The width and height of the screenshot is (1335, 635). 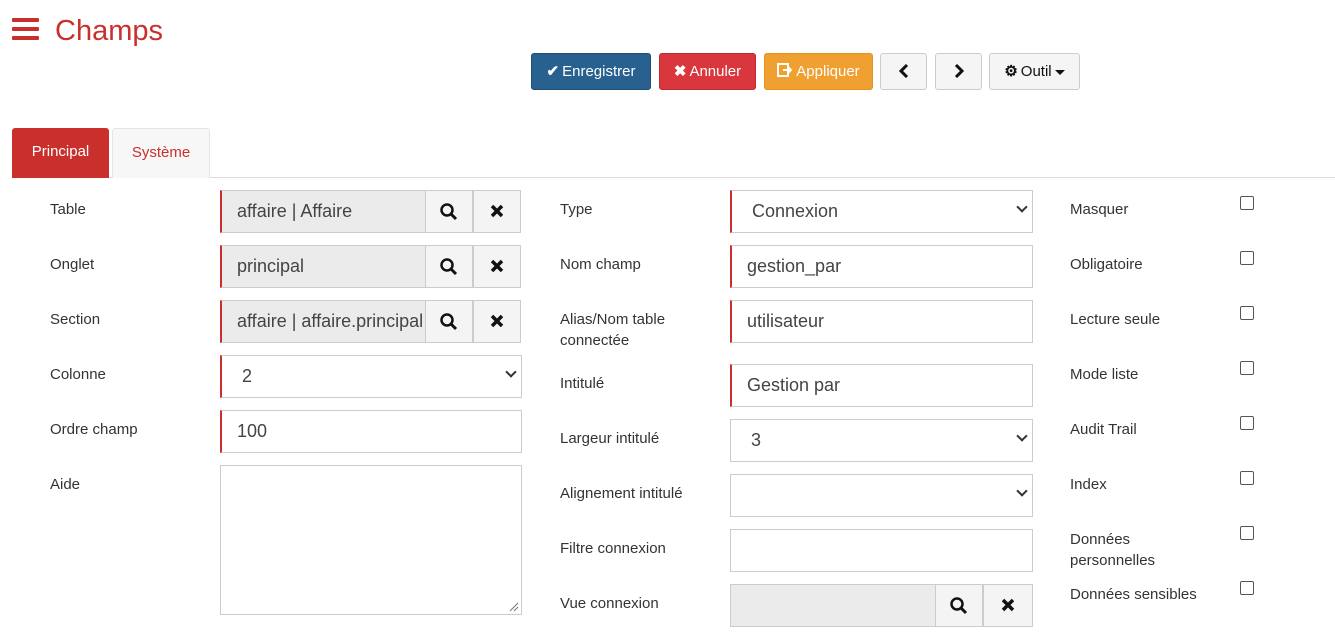 What do you see at coordinates (595, 340) in the screenshot?
I see `alias-label-line2: connectée` at bounding box center [595, 340].